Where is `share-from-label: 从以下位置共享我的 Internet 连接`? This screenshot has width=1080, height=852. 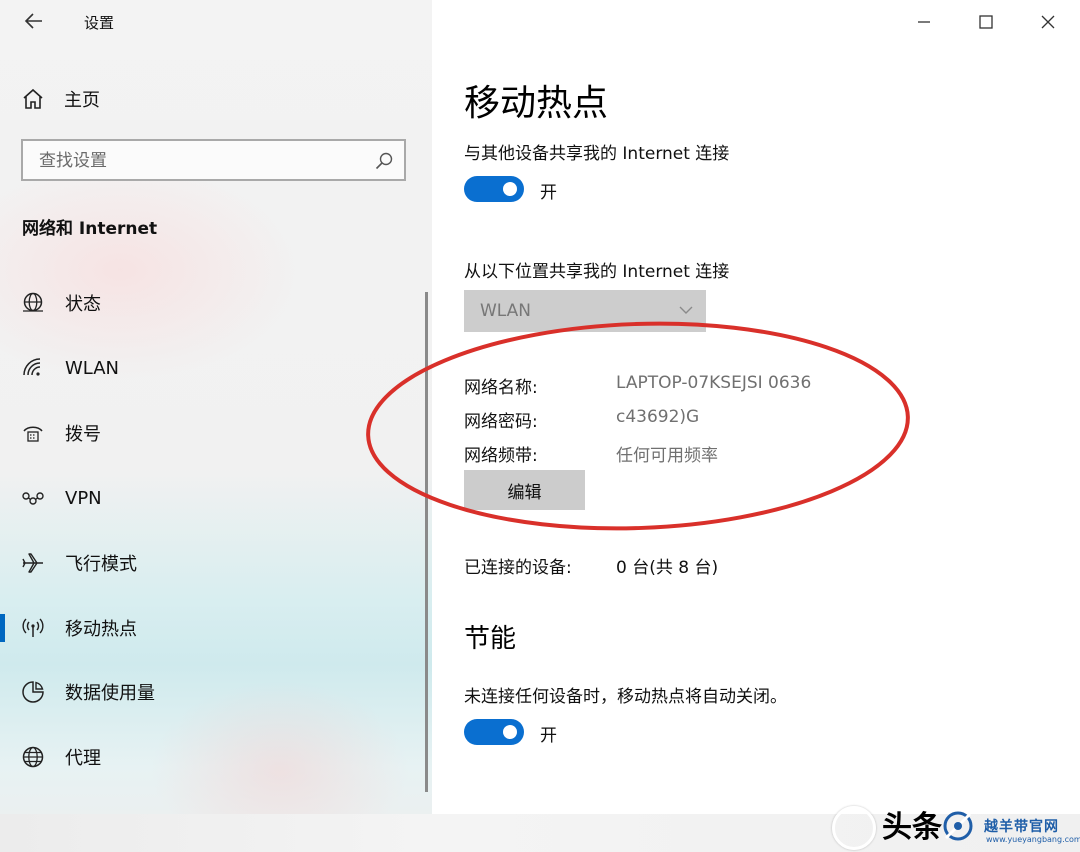 share-from-label: 从以下位置共享我的 Internet 连接 is located at coordinates (597, 272).